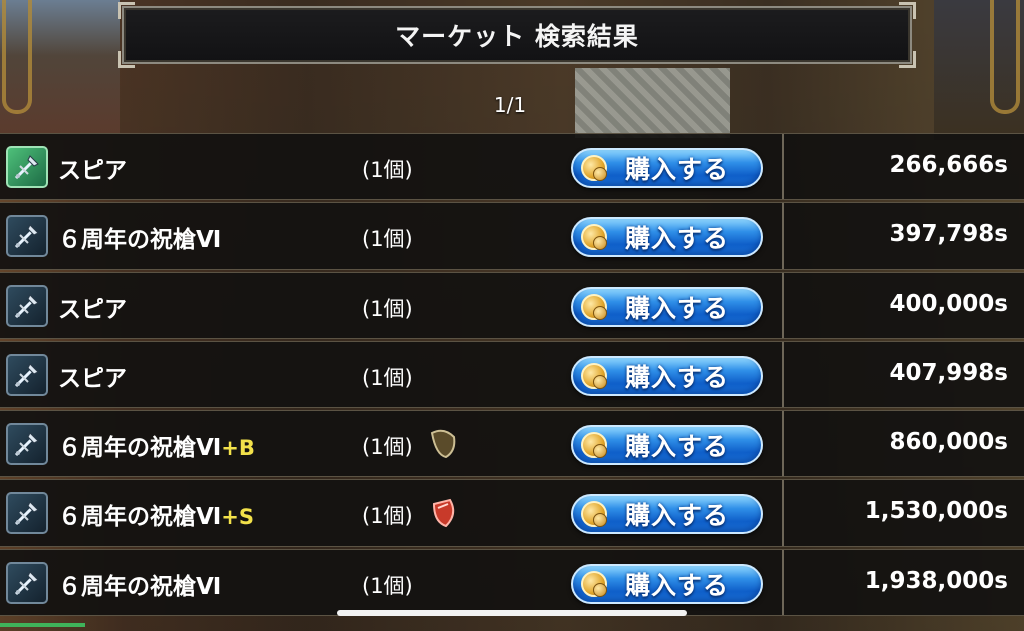 This screenshot has width=1024, height=631. Describe the element at coordinates (512, 582) in the screenshot. I see `listing-row: ６周年の祝槍Ⅵ (1個) 購入する 1,938,000s` at that location.